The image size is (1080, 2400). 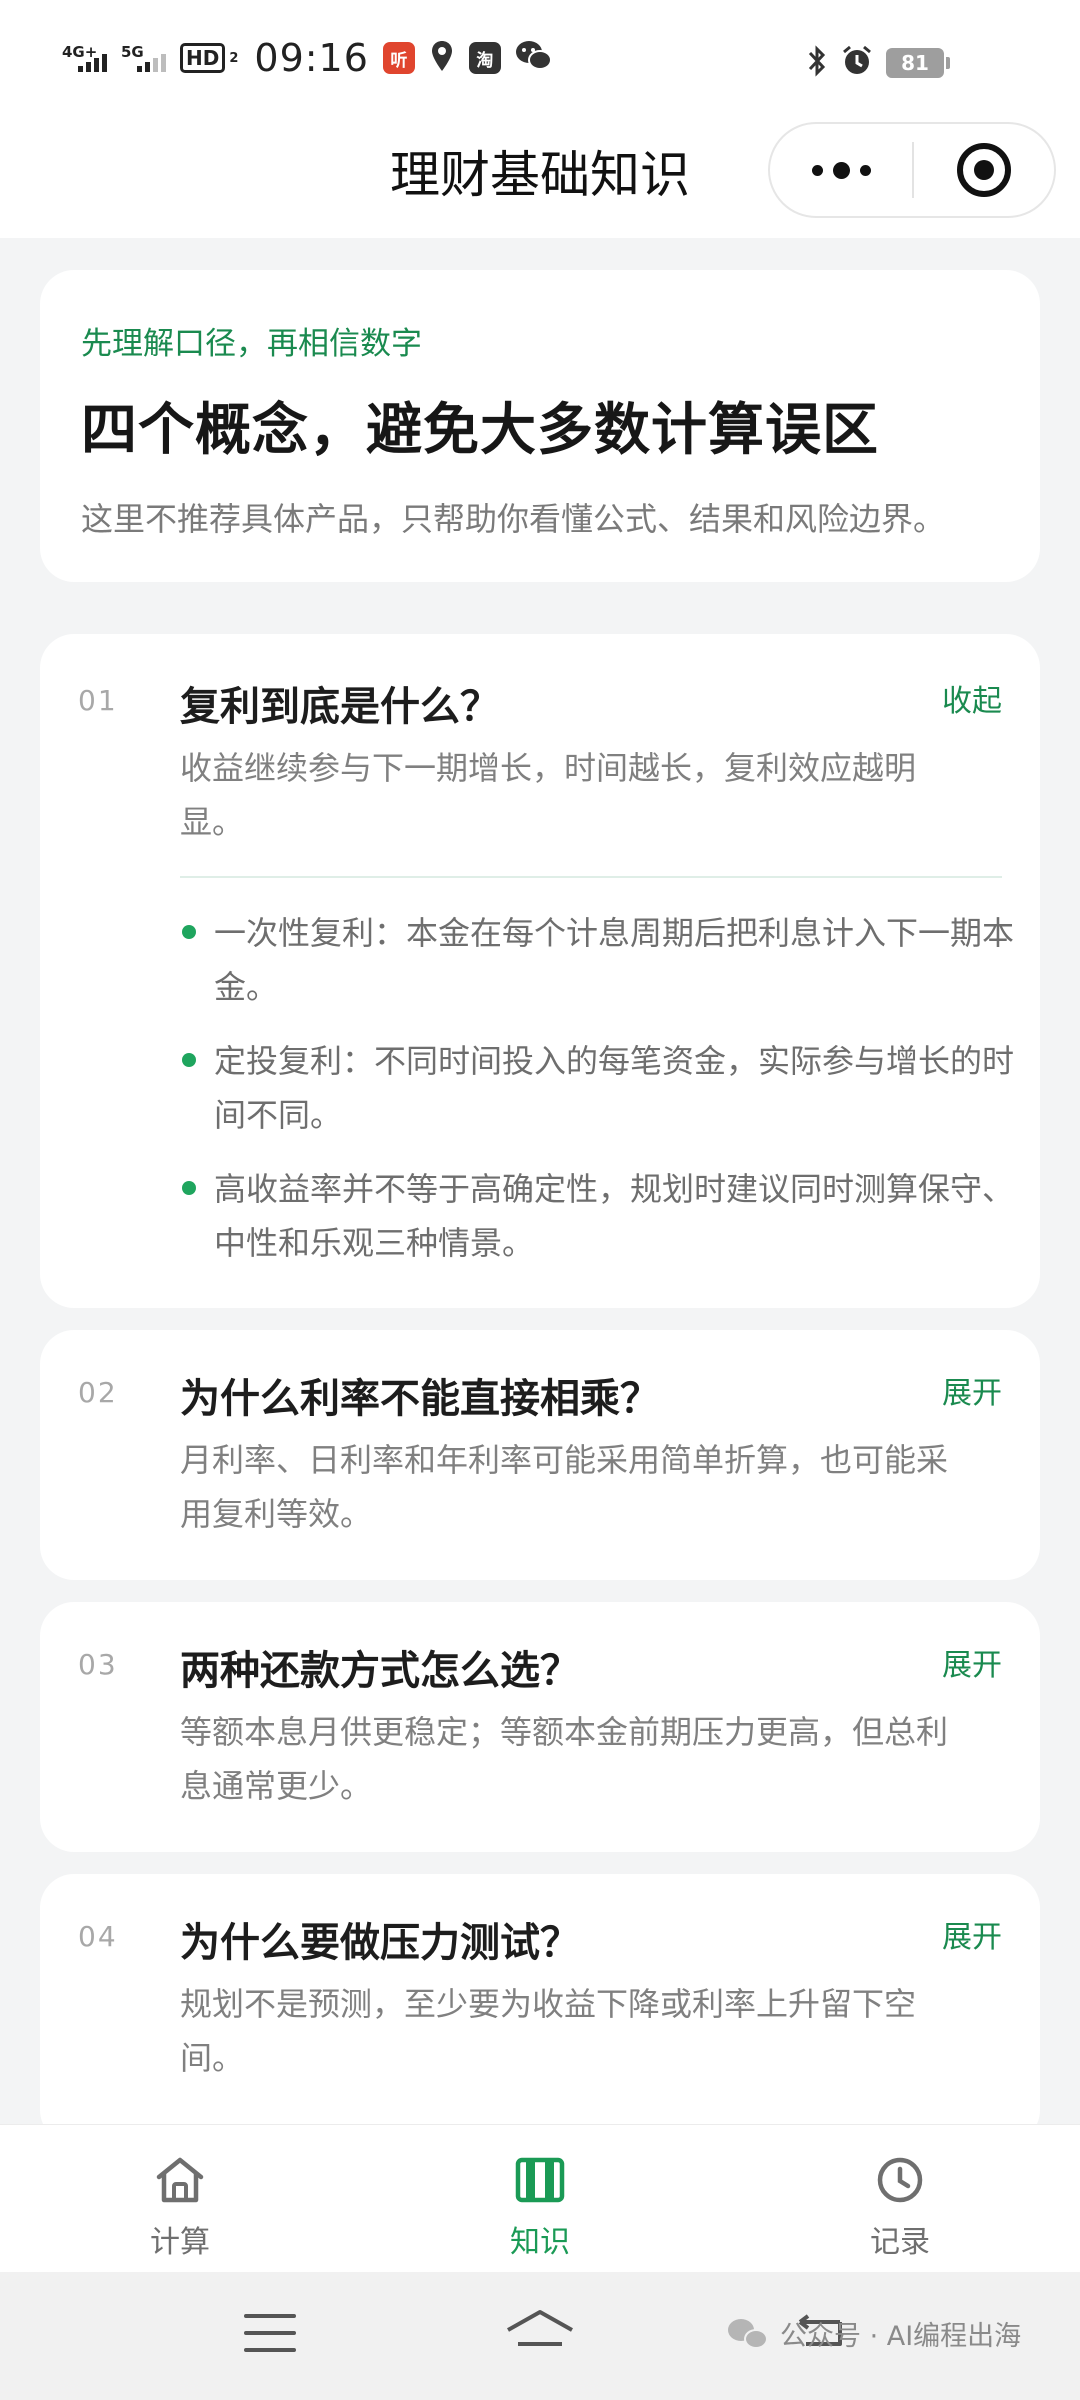 What do you see at coordinates (540, 2182) in the screenshot?
I see `book-icon` at bounding box center [540, 2182].